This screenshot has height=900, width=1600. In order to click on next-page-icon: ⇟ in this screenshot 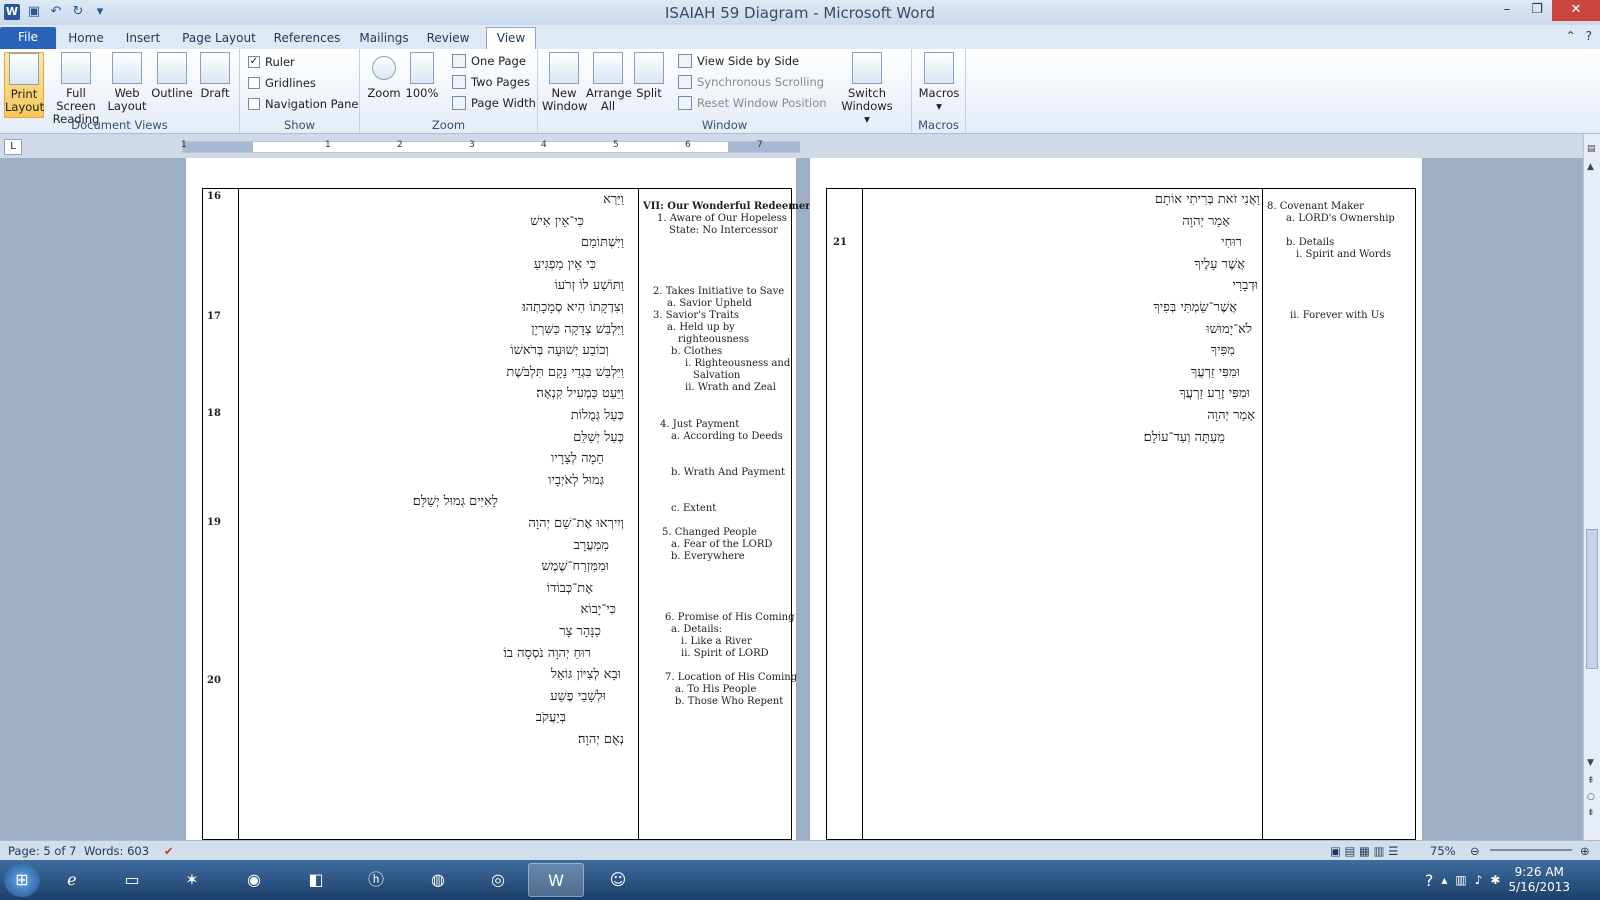, I will do `click(1591, 813)`.